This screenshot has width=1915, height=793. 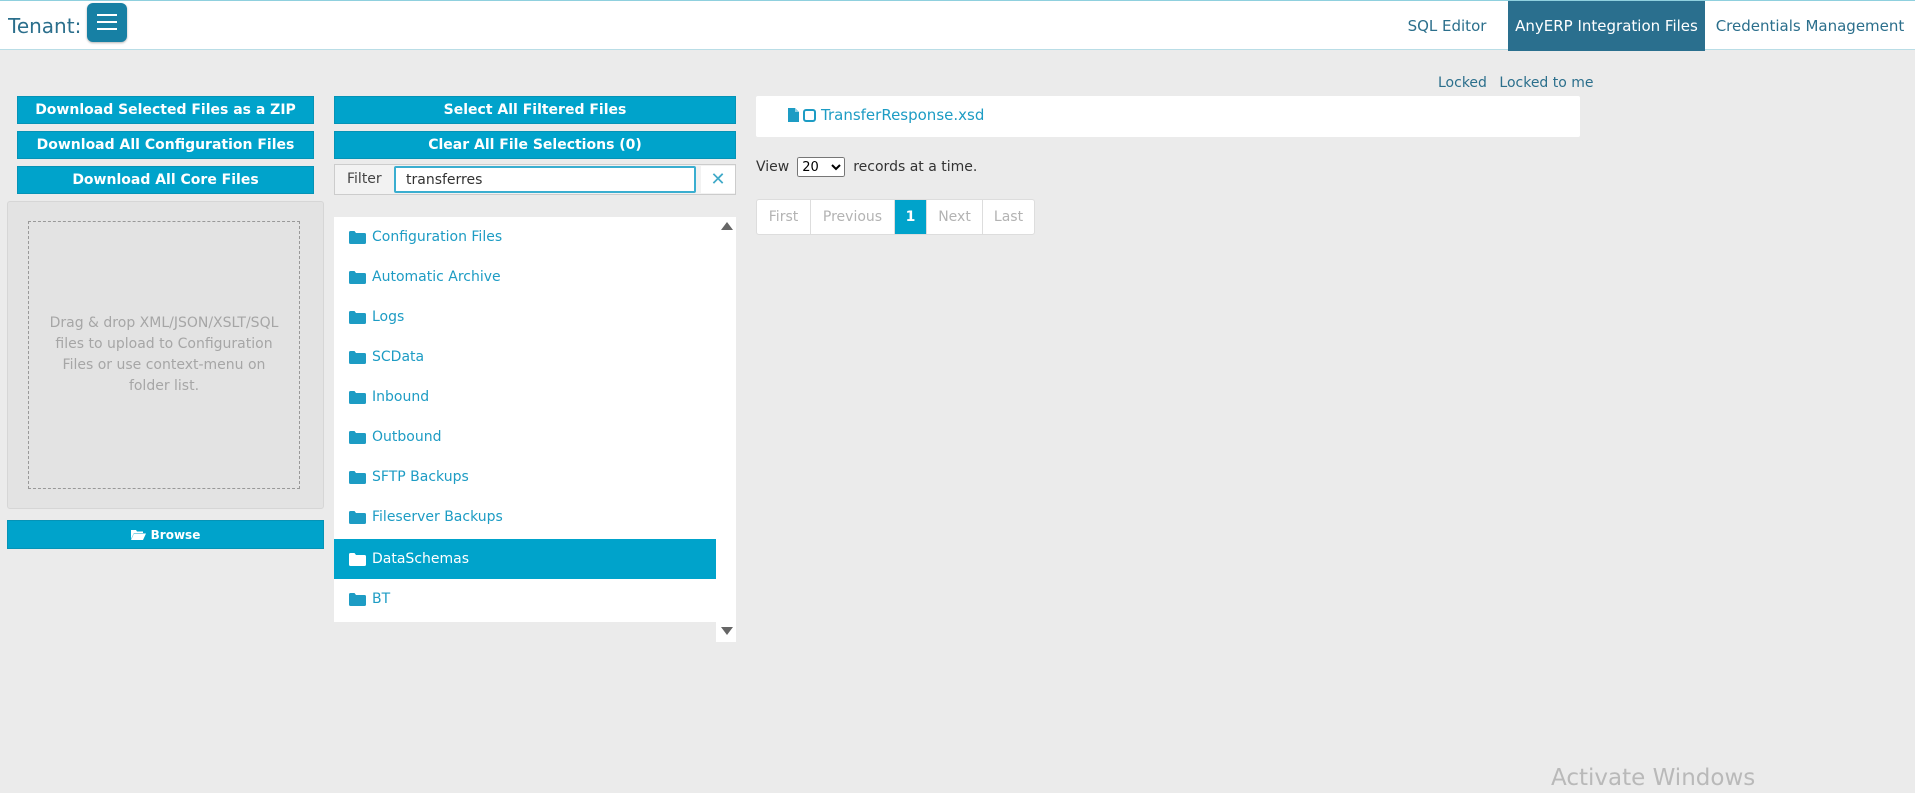 I want to click on file-icon, so click(x=793, y=115).